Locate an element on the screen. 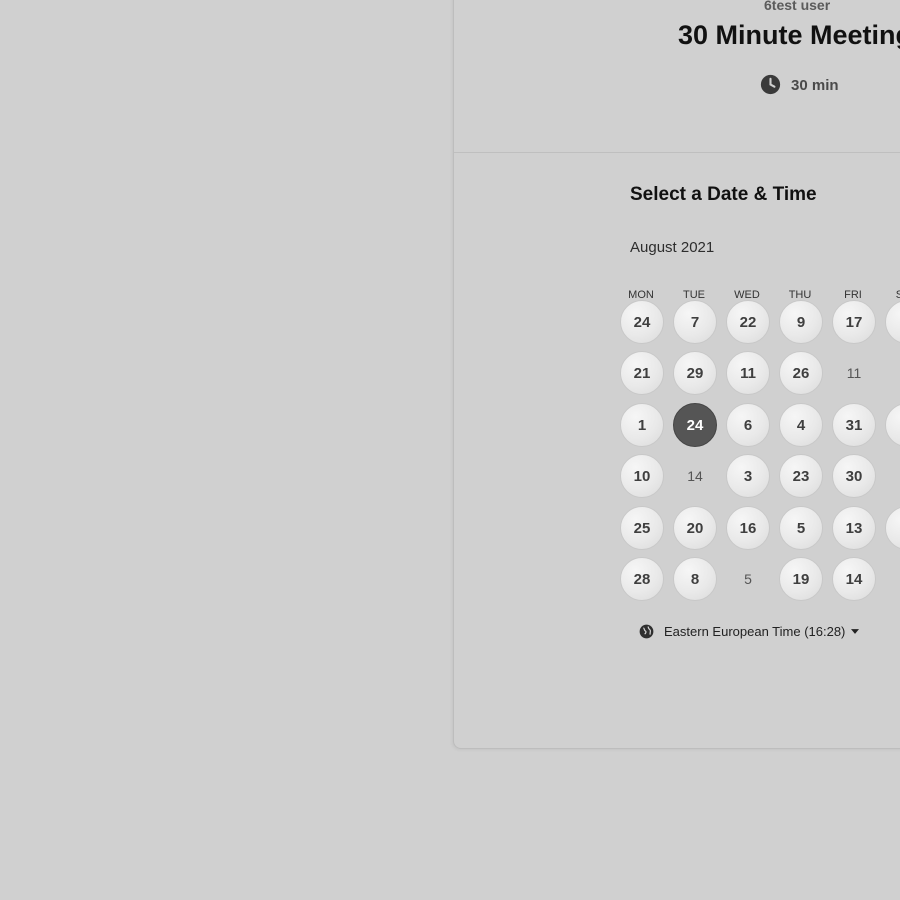  calendar-day: 28 is located at coordinates (642, 579).